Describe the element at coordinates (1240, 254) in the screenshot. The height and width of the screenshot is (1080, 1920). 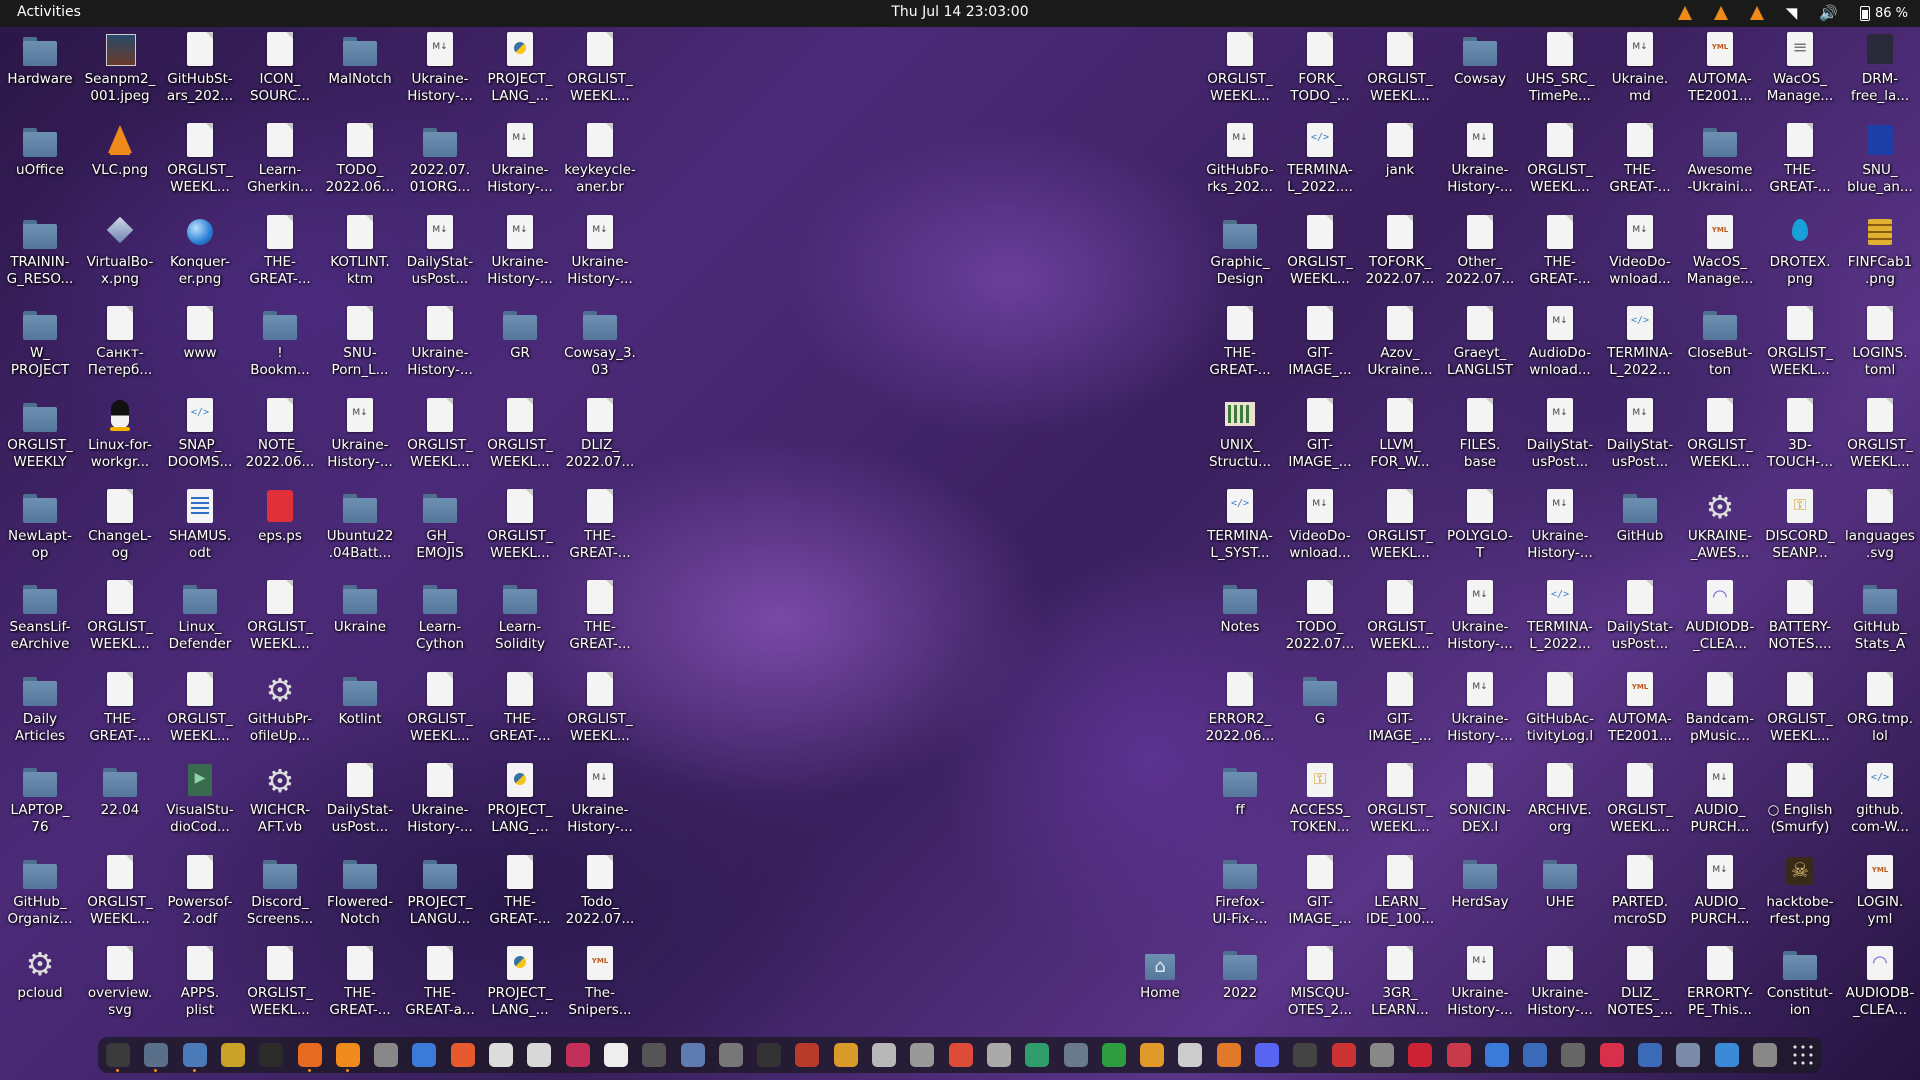
I see `desktop-icon: Graphic_ Design` at that location.